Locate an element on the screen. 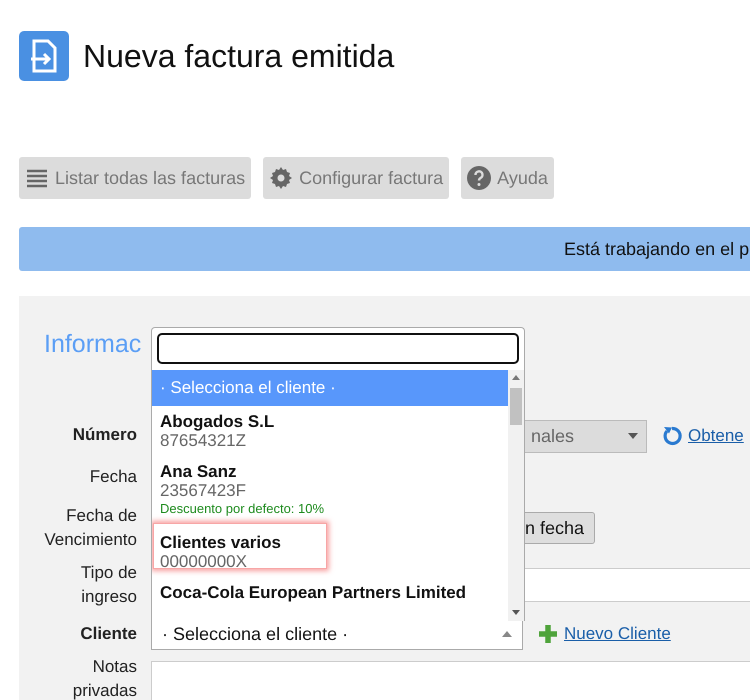  scroll-up-icon is located at coordinates (516, 377).